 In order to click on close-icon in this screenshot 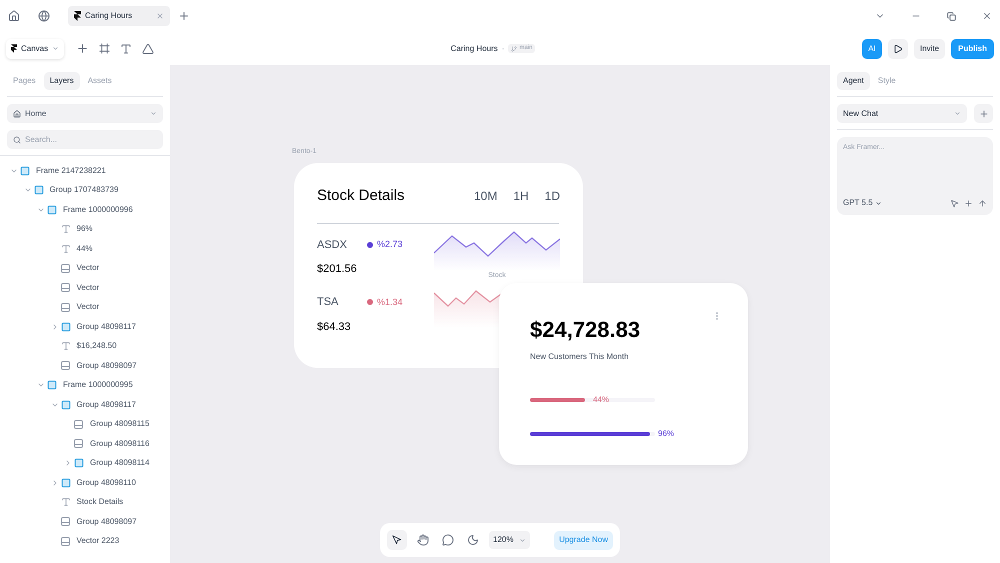, I will do `click(160, 16)`.